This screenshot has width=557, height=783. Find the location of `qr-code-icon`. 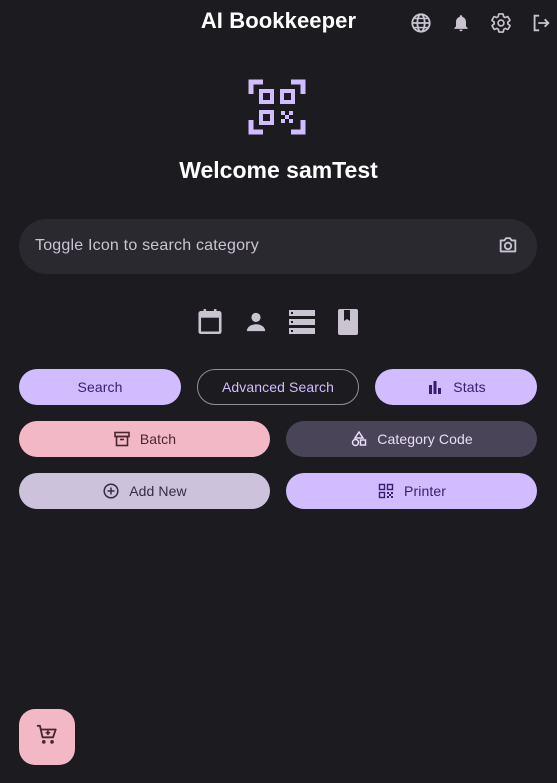

qr-code-icon is located at coordinates (386, 491).